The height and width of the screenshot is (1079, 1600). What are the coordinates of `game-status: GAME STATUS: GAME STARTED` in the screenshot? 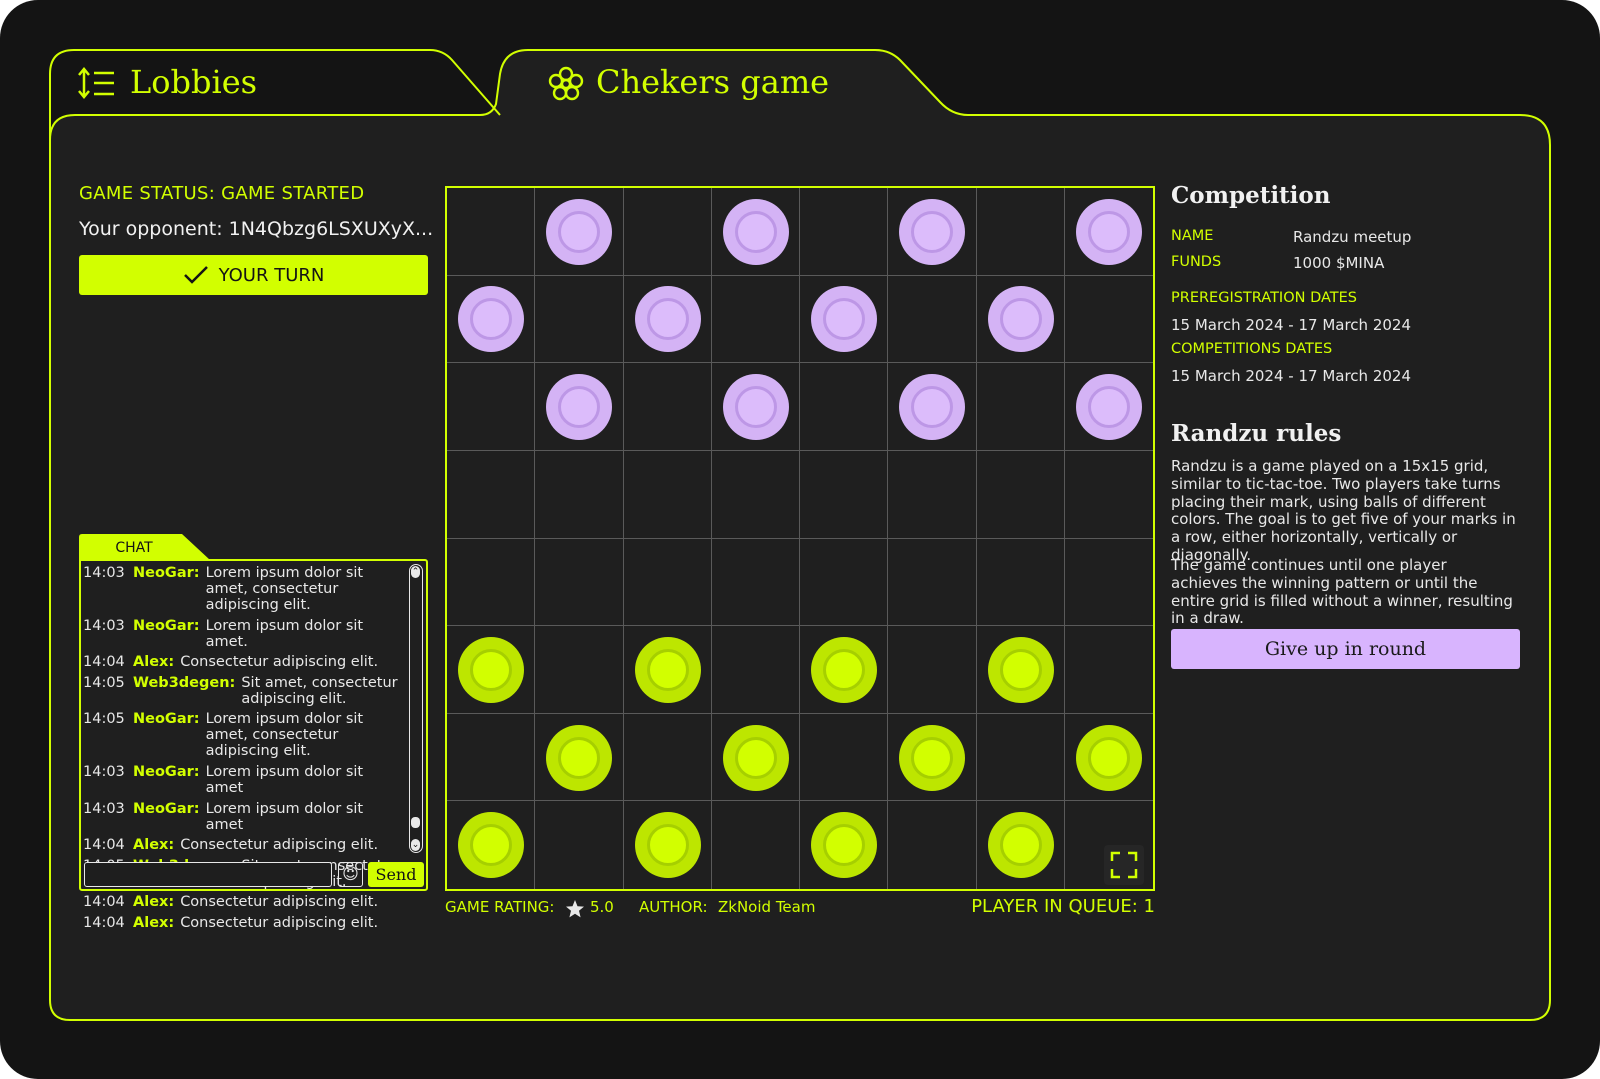 It's located at (222, 193).